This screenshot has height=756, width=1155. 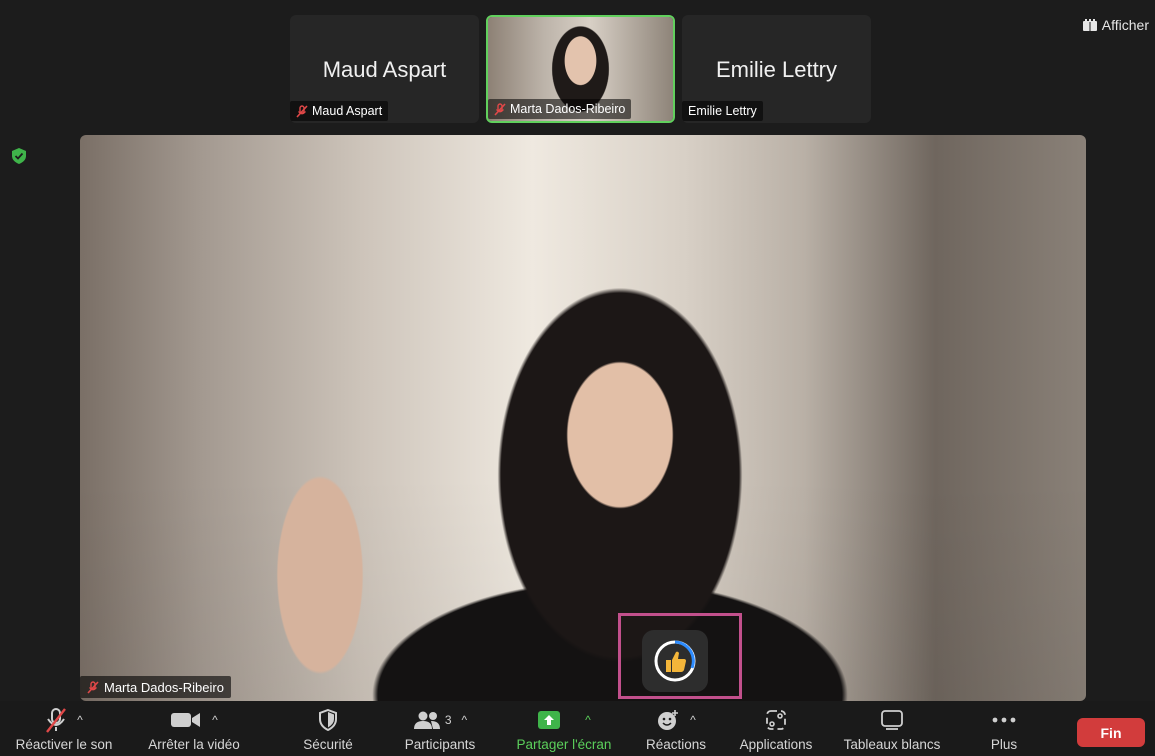 What do you see at coordinates (194, 728) in the screenshot?
I see `stop-video-button: ^ Arrêter la vidéo` at bounding box center [194, 728].